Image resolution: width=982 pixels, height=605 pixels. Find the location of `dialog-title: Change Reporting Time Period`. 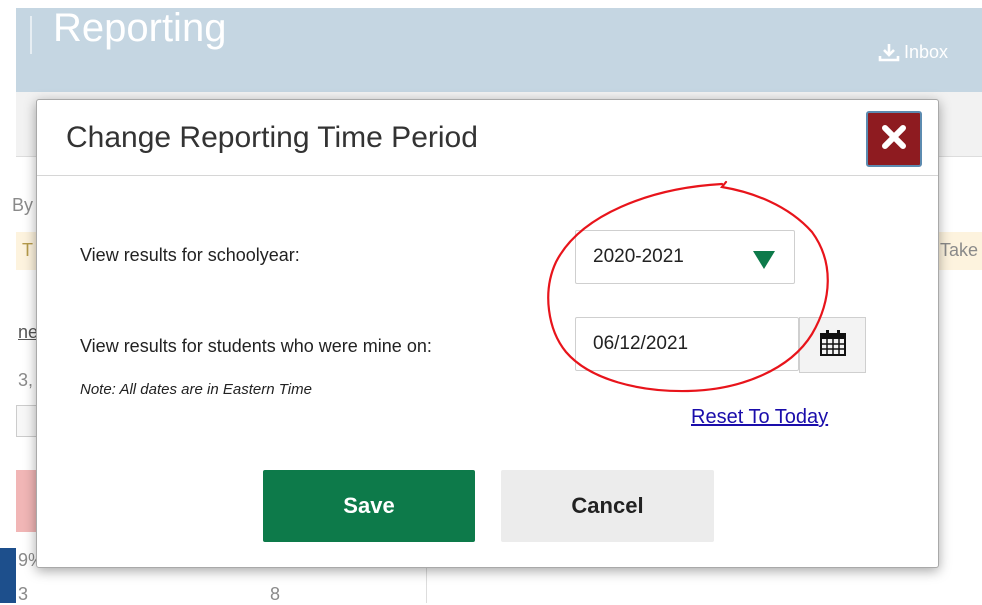

dialog-title: Change Reporting Time Period is located at coordinates (272, 137).